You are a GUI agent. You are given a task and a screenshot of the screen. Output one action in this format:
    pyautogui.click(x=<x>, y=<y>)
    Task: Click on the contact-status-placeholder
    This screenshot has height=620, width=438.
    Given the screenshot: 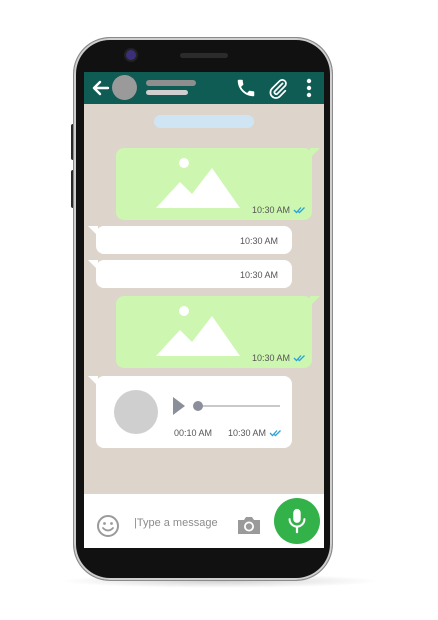 What is the action you would take?
    pyautogui.click(x=167, y=92)
    